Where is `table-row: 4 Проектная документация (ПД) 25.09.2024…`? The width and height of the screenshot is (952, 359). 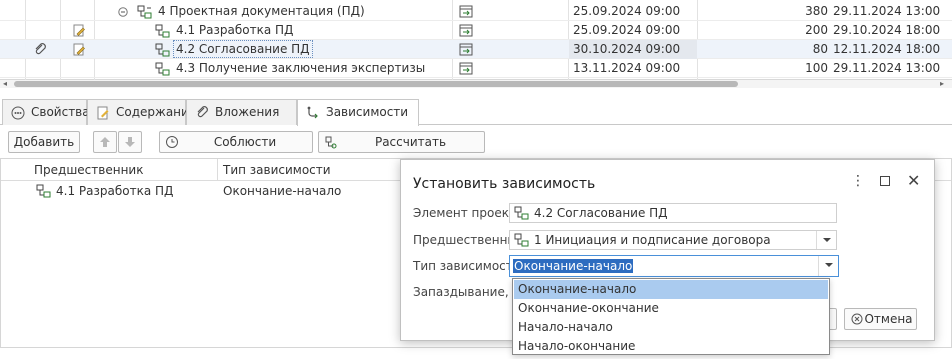 table-row: 4 Проектная документация (ПД) 25.09.2024… is located at coordinates (476, 11).